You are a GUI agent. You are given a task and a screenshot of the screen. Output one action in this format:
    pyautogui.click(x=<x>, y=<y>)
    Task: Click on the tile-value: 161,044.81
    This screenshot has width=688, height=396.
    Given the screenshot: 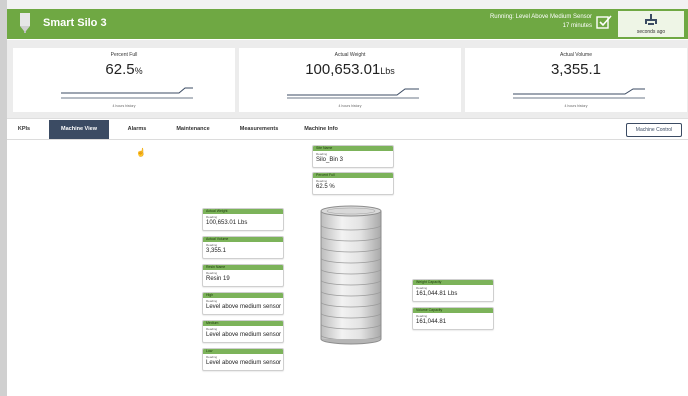 What is the action you would take?
    pyautogui.click(x=431, y=322)
    